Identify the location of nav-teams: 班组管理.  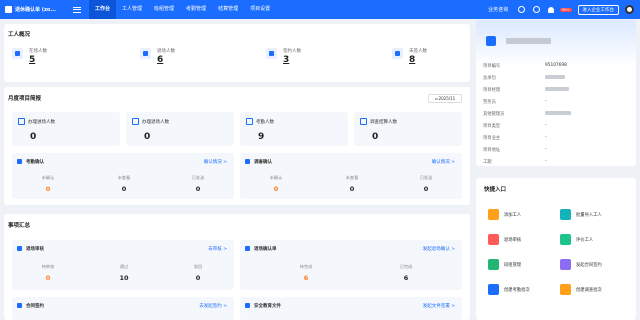
(164, 9).